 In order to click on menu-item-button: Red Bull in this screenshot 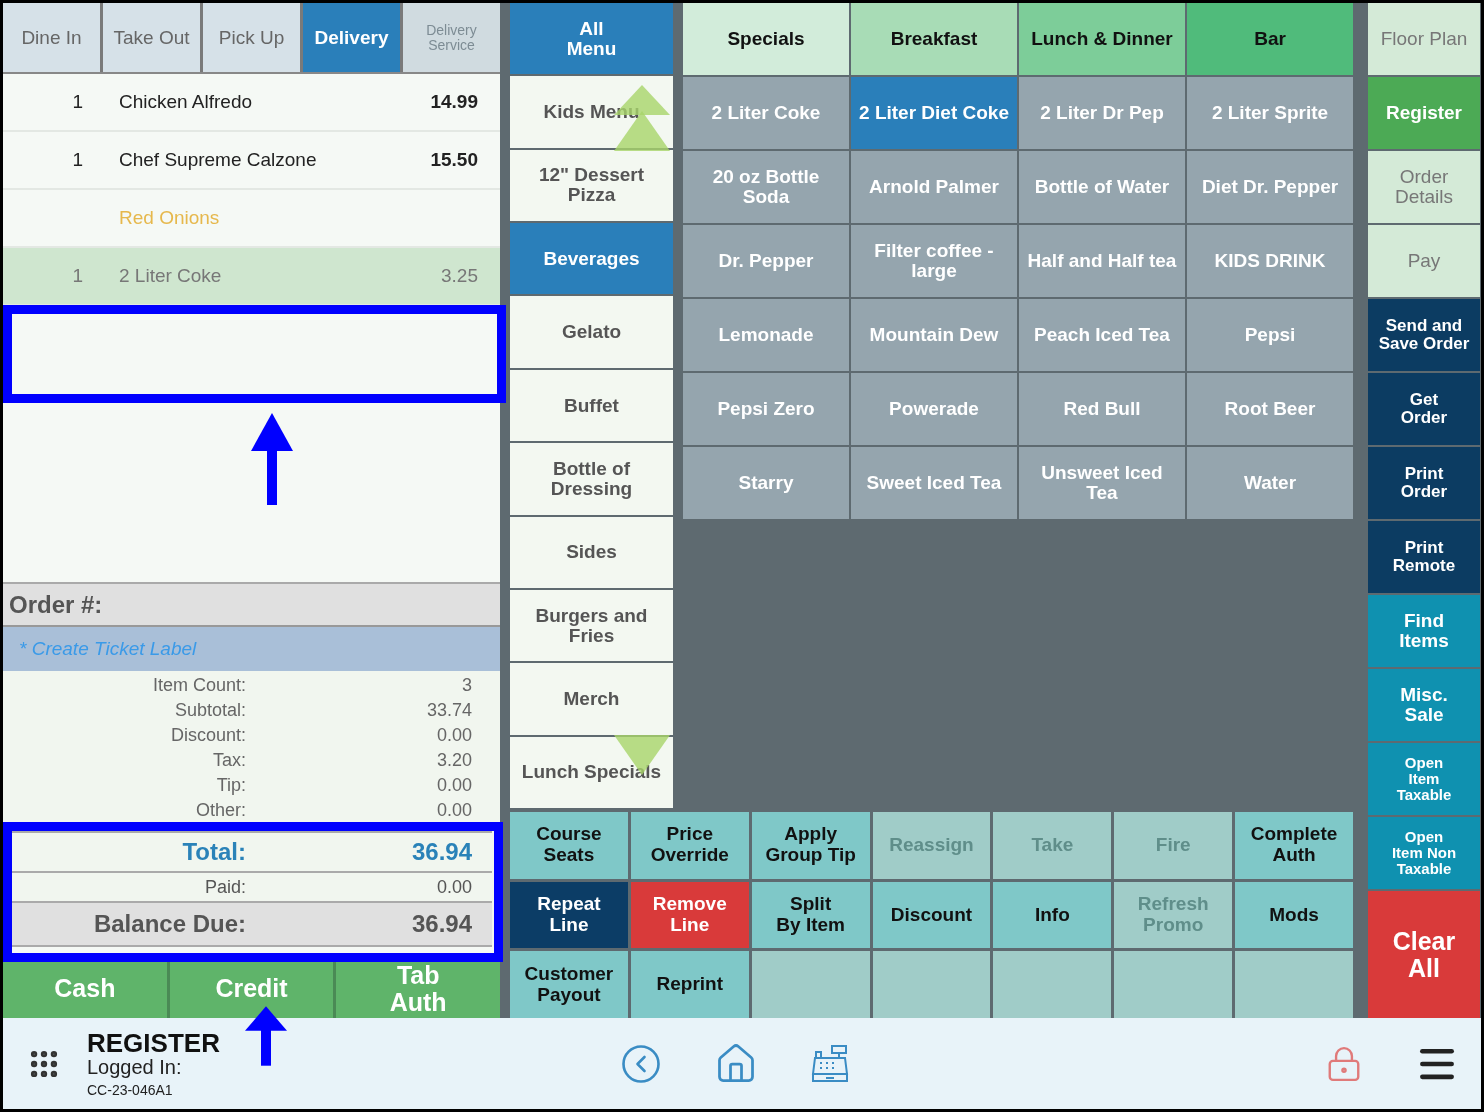, I will do `click(1102, 409)`.